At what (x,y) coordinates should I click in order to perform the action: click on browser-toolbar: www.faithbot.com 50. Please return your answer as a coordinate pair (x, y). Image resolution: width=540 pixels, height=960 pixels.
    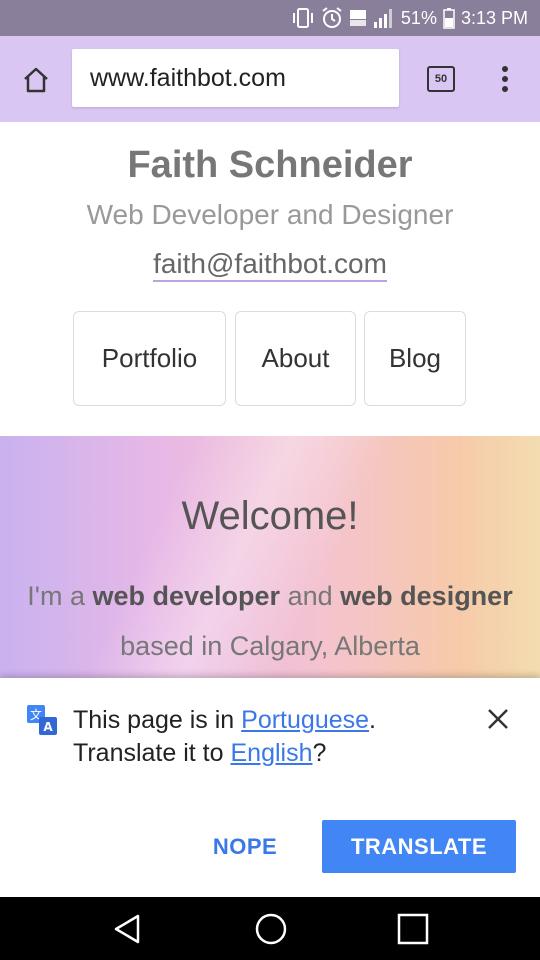
    Looking at the image, I should click on (270, 79).